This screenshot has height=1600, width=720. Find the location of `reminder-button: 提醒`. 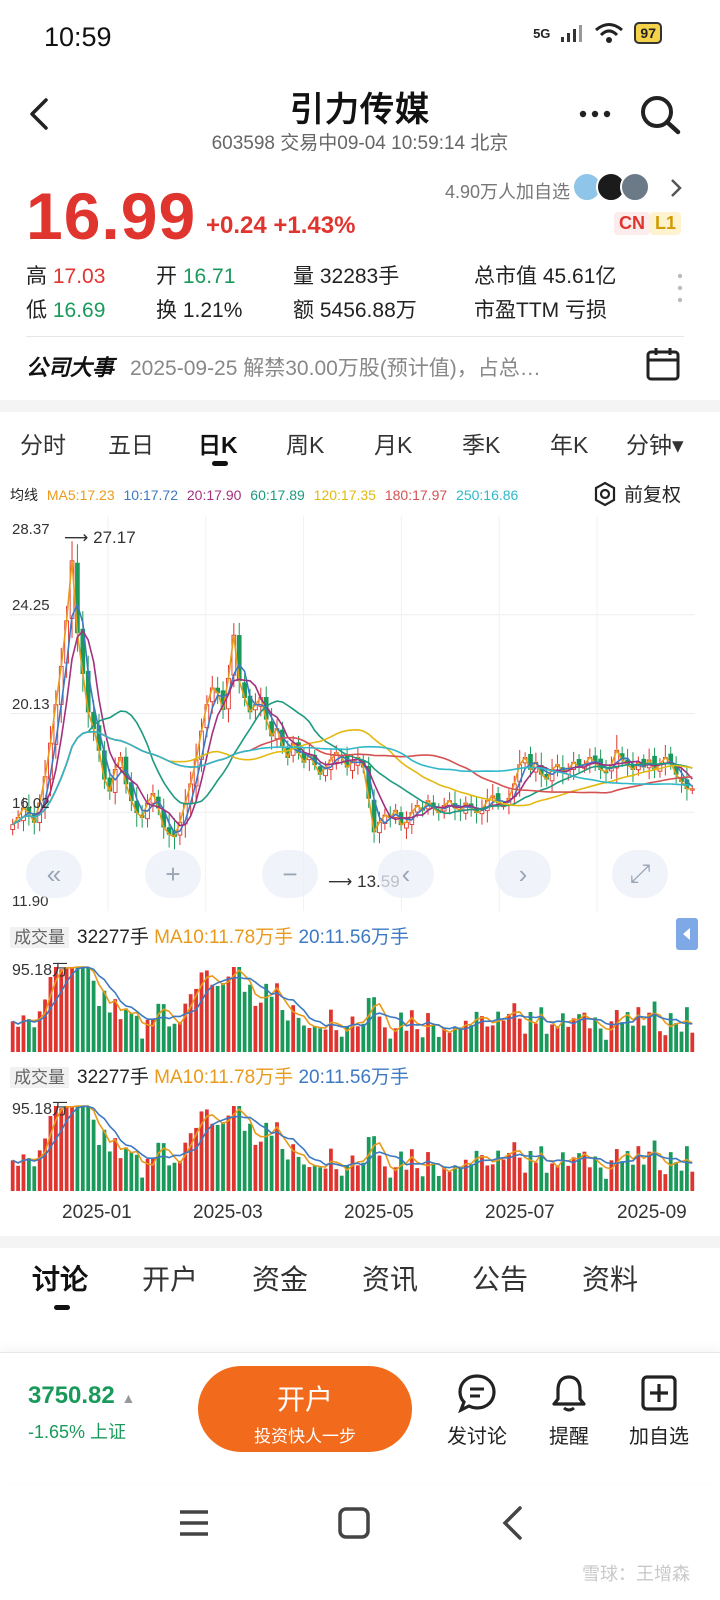

reminder-button: 提醒 is located at coordinates (569, 1410).